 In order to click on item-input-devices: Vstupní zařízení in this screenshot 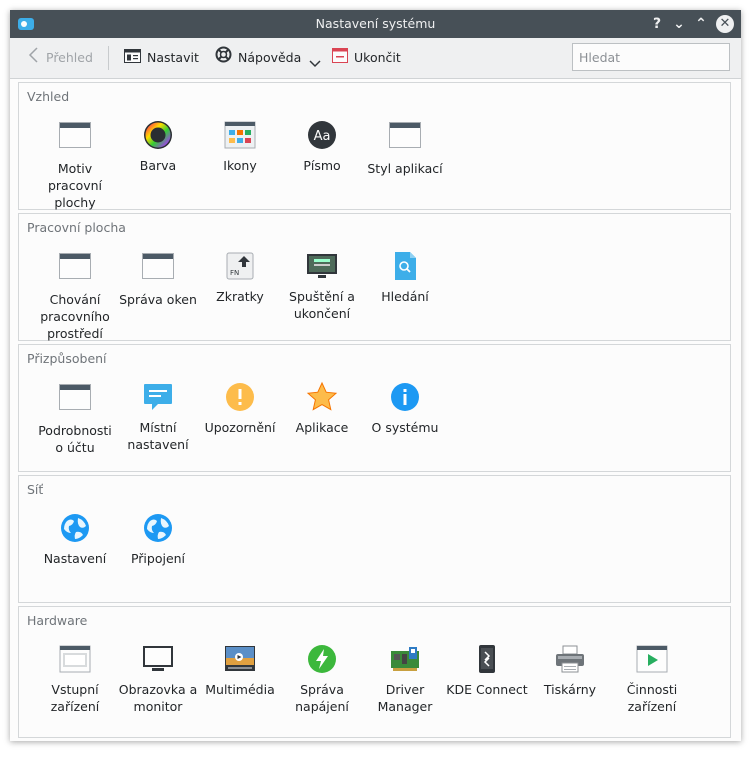, I will do `click(75, 679)`.